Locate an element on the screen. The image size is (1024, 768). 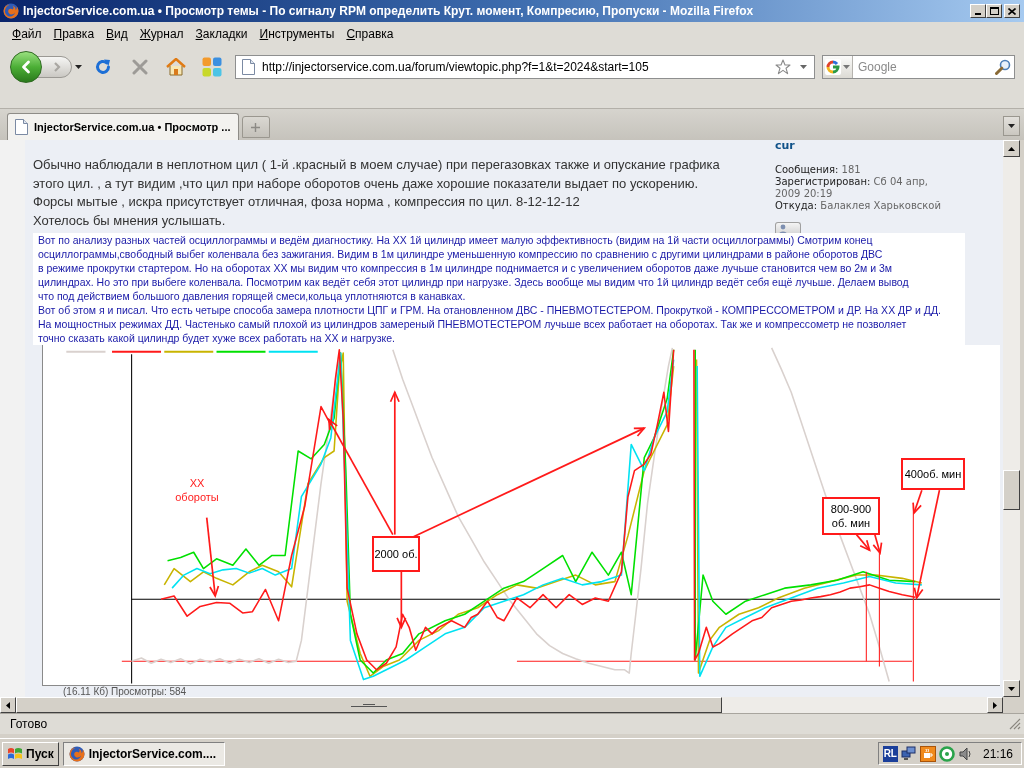
post-text: Обычно наблюдали в неплотном цил ( 1-й .красный в моем случае) при перегазовках также и опускание графика этого цил. , а тут видим ,что цил при наборе оборотов очень даже хорошие показатели выдает по ускорению. Форсы мытые , искра присутствует отличная, фоза норма , компрессия по цил. 8-12-12-12 Хотелось бы мнения услышать. is located at coordinates (377, 193).